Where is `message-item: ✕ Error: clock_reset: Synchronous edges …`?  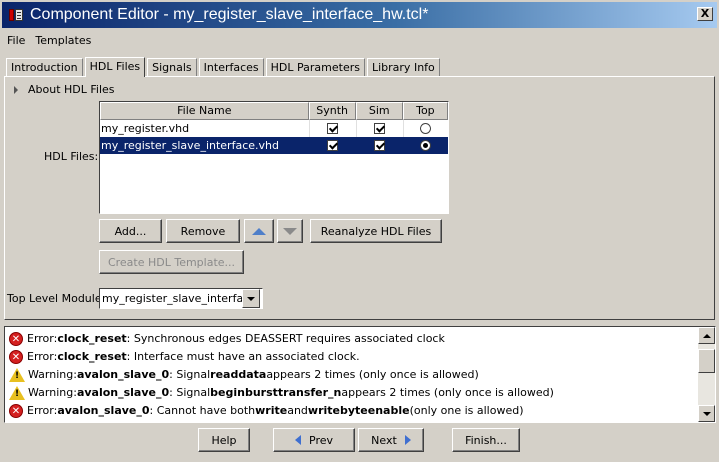 message-item: ✕ Error: clock_reset: Synchronous edges … is located at coordinates (227, 338).